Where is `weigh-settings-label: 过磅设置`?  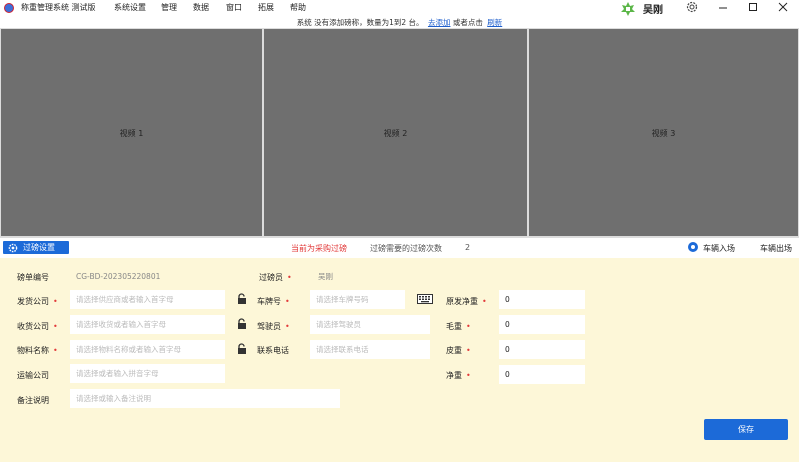 weigh-settings-label: 过磅设置 is located at coordinates (39, 247).